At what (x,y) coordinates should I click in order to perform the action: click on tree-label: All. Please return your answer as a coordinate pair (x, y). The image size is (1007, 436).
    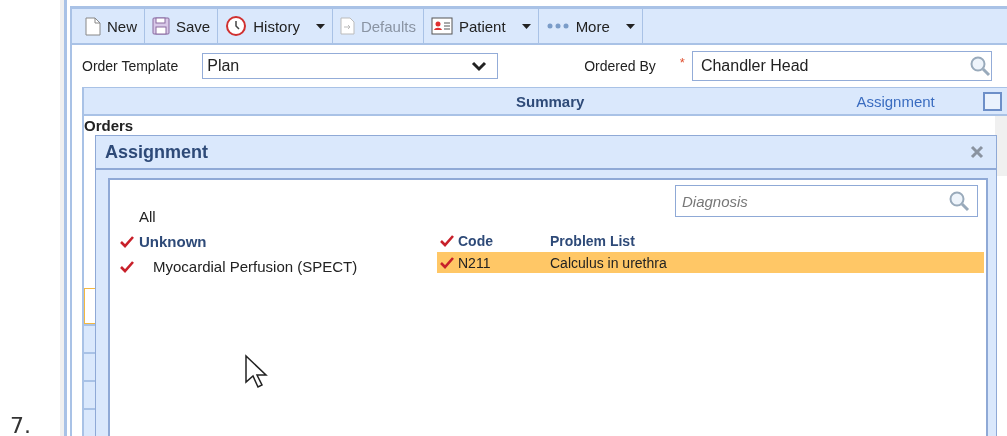
    Looking at the image, I should click on (147, 216).